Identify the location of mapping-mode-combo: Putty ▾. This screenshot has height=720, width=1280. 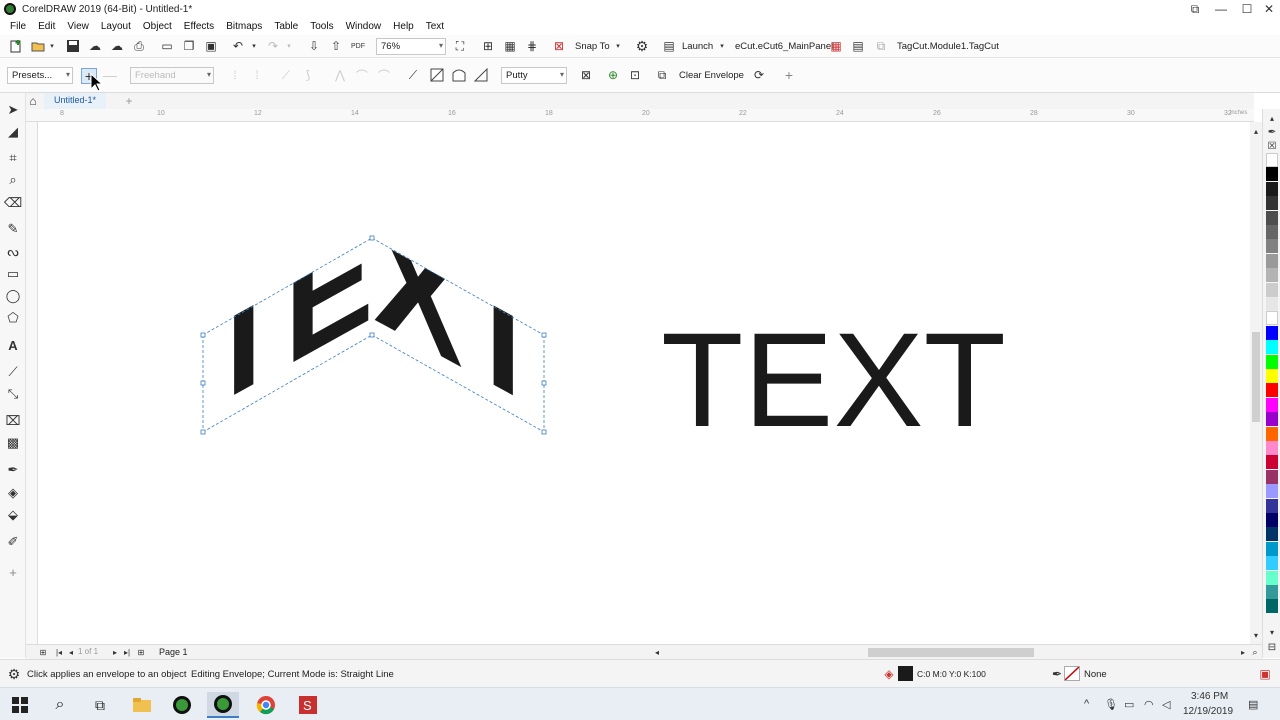
(534, 75).